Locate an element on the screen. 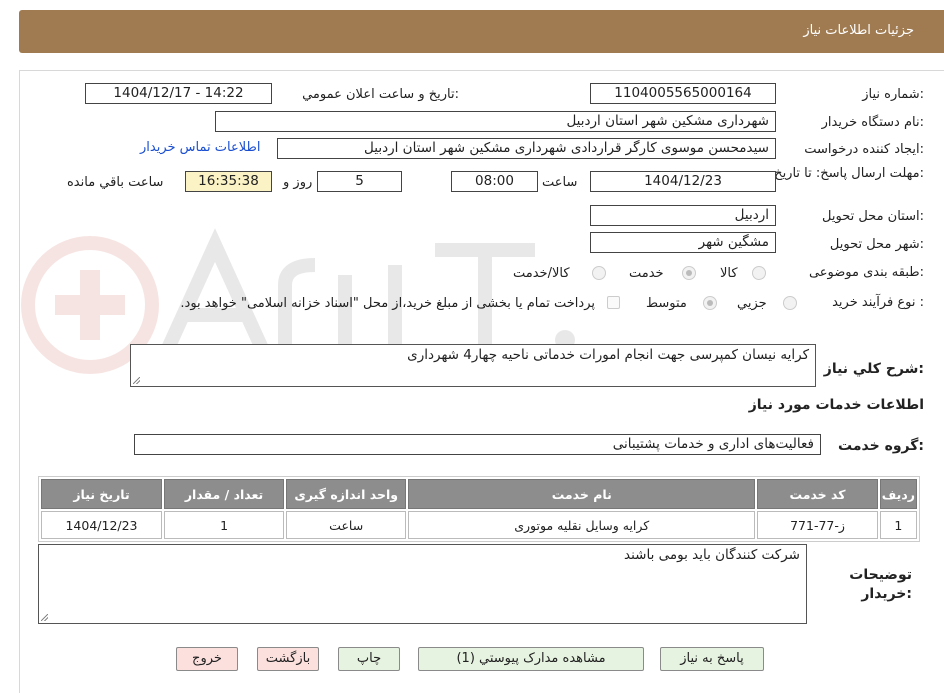 The image size is (944, 693). page-header: جزئیات اطلاعات نیاز is located at coordinates (481, 31).